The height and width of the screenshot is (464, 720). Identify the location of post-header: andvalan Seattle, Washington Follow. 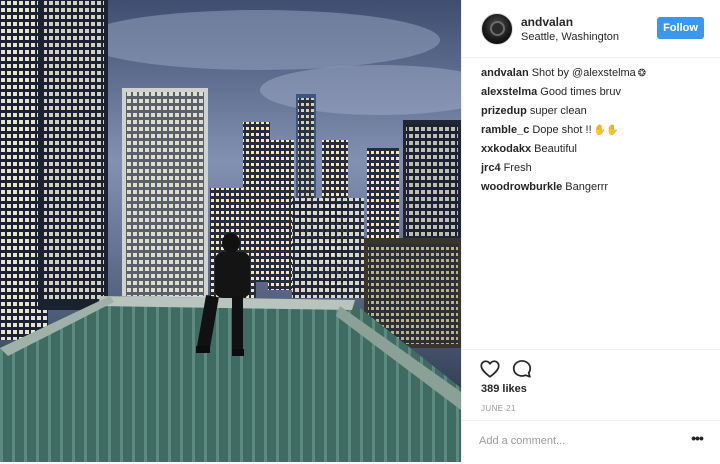
(591, 29).